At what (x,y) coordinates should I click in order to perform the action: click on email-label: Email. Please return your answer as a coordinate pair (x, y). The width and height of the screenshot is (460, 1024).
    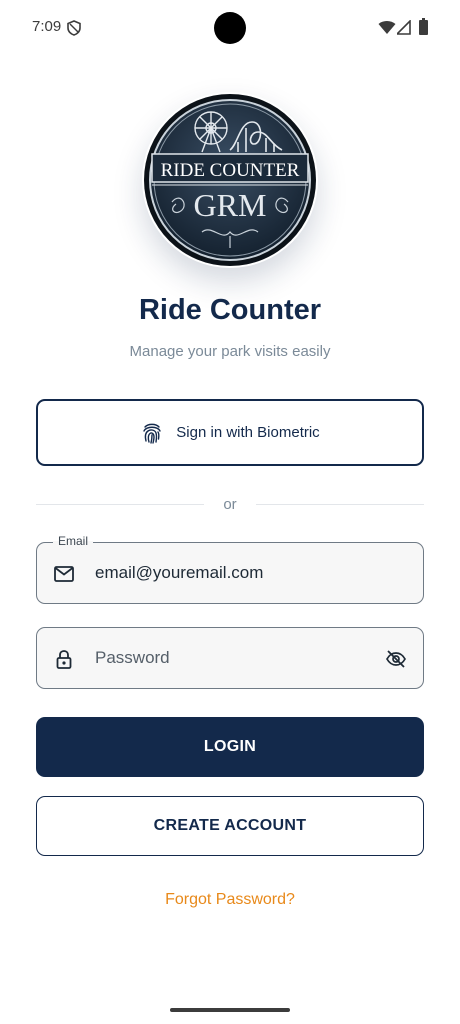
    Looking at the image, I should click on (73, 541).